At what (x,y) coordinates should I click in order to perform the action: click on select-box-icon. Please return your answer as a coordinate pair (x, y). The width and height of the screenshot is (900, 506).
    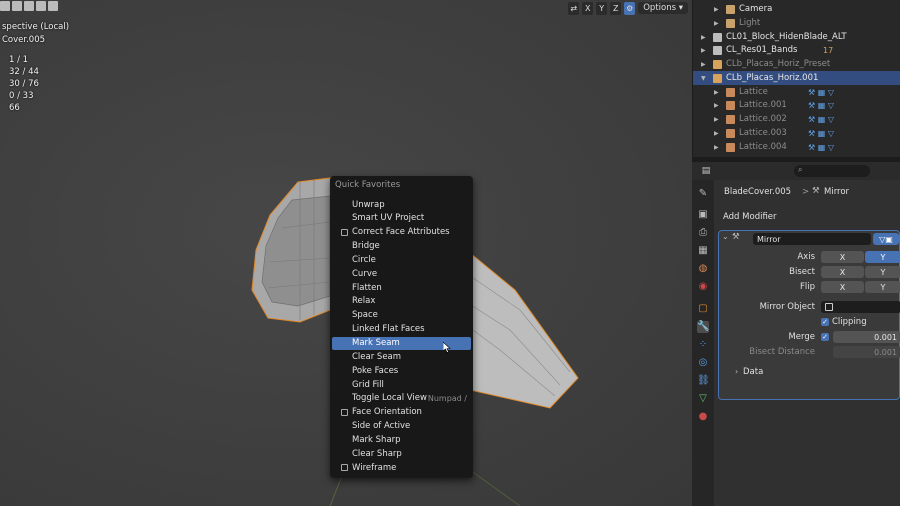
    Looking at the image, I should click on (5, 6).